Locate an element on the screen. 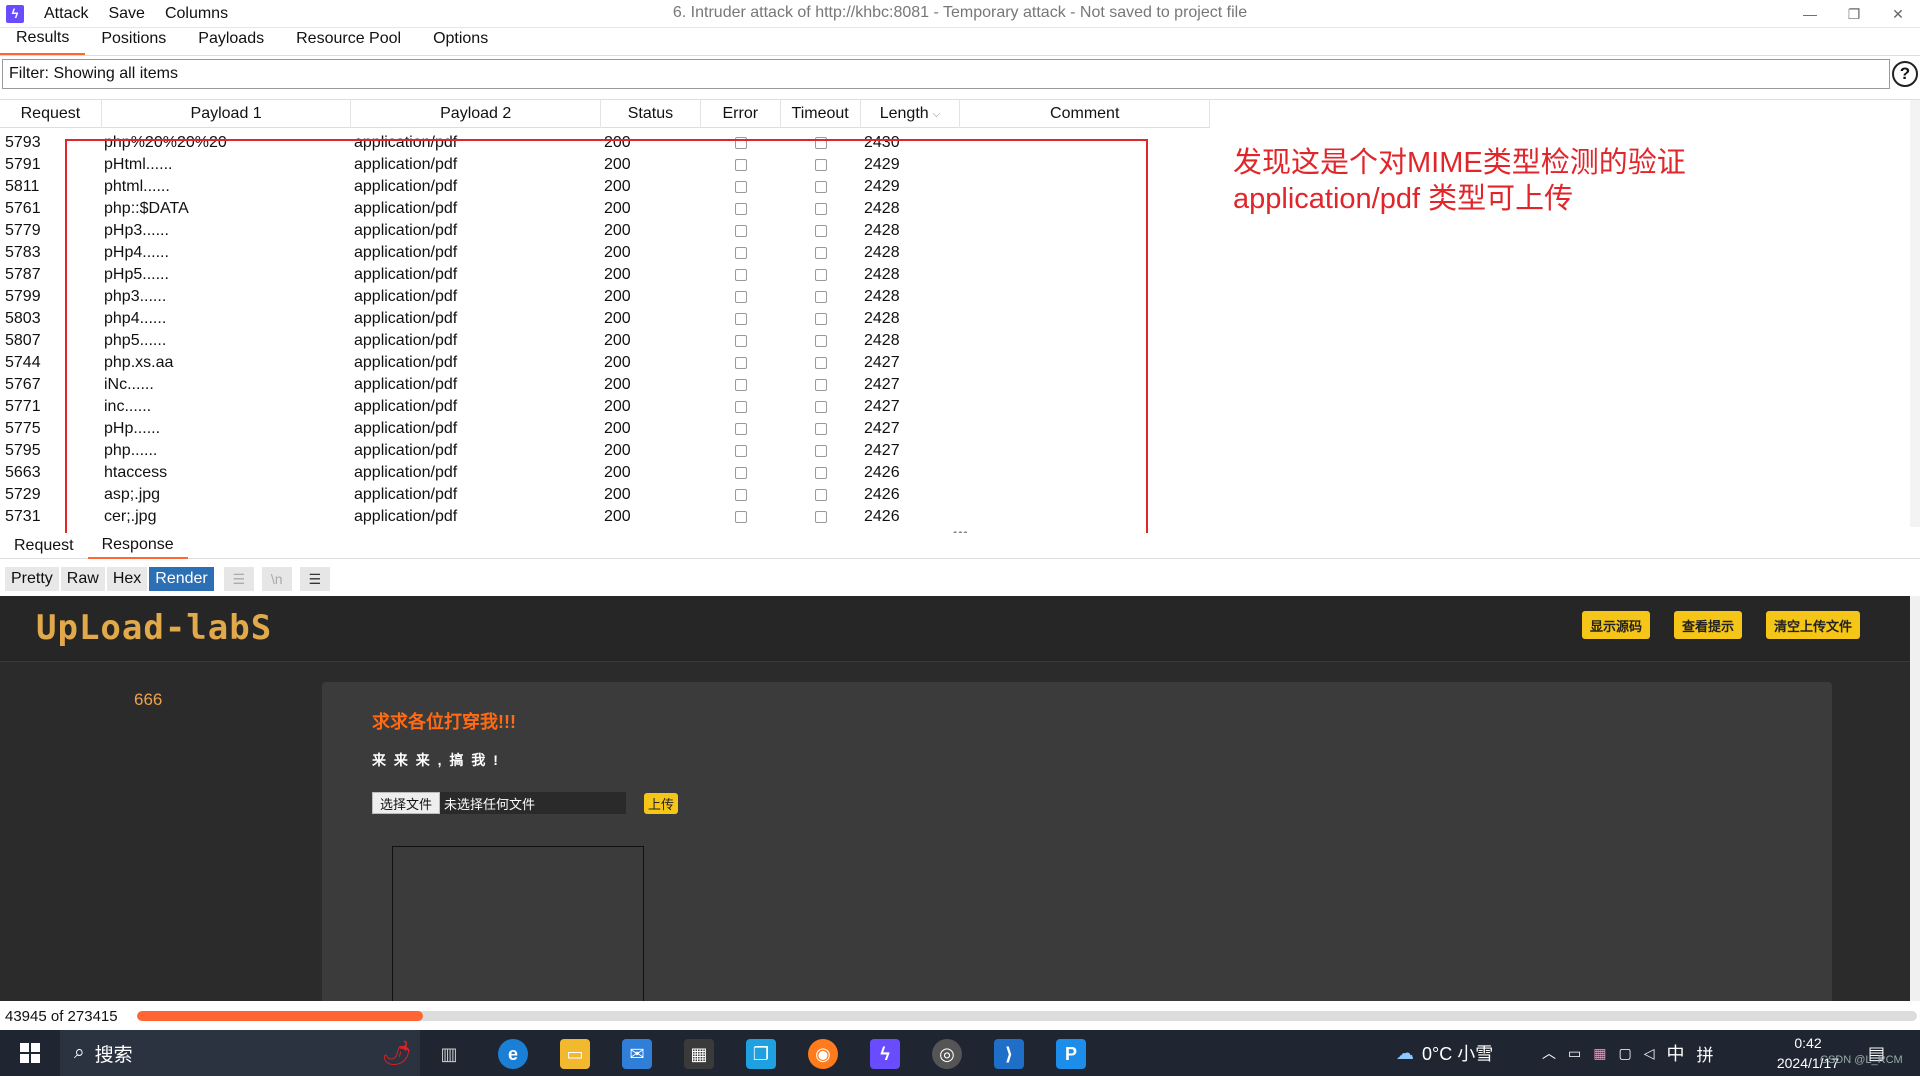 The width and height of the screenshot is (1920, 1076). render-scrollbar is located at coordinates (1915, 798).